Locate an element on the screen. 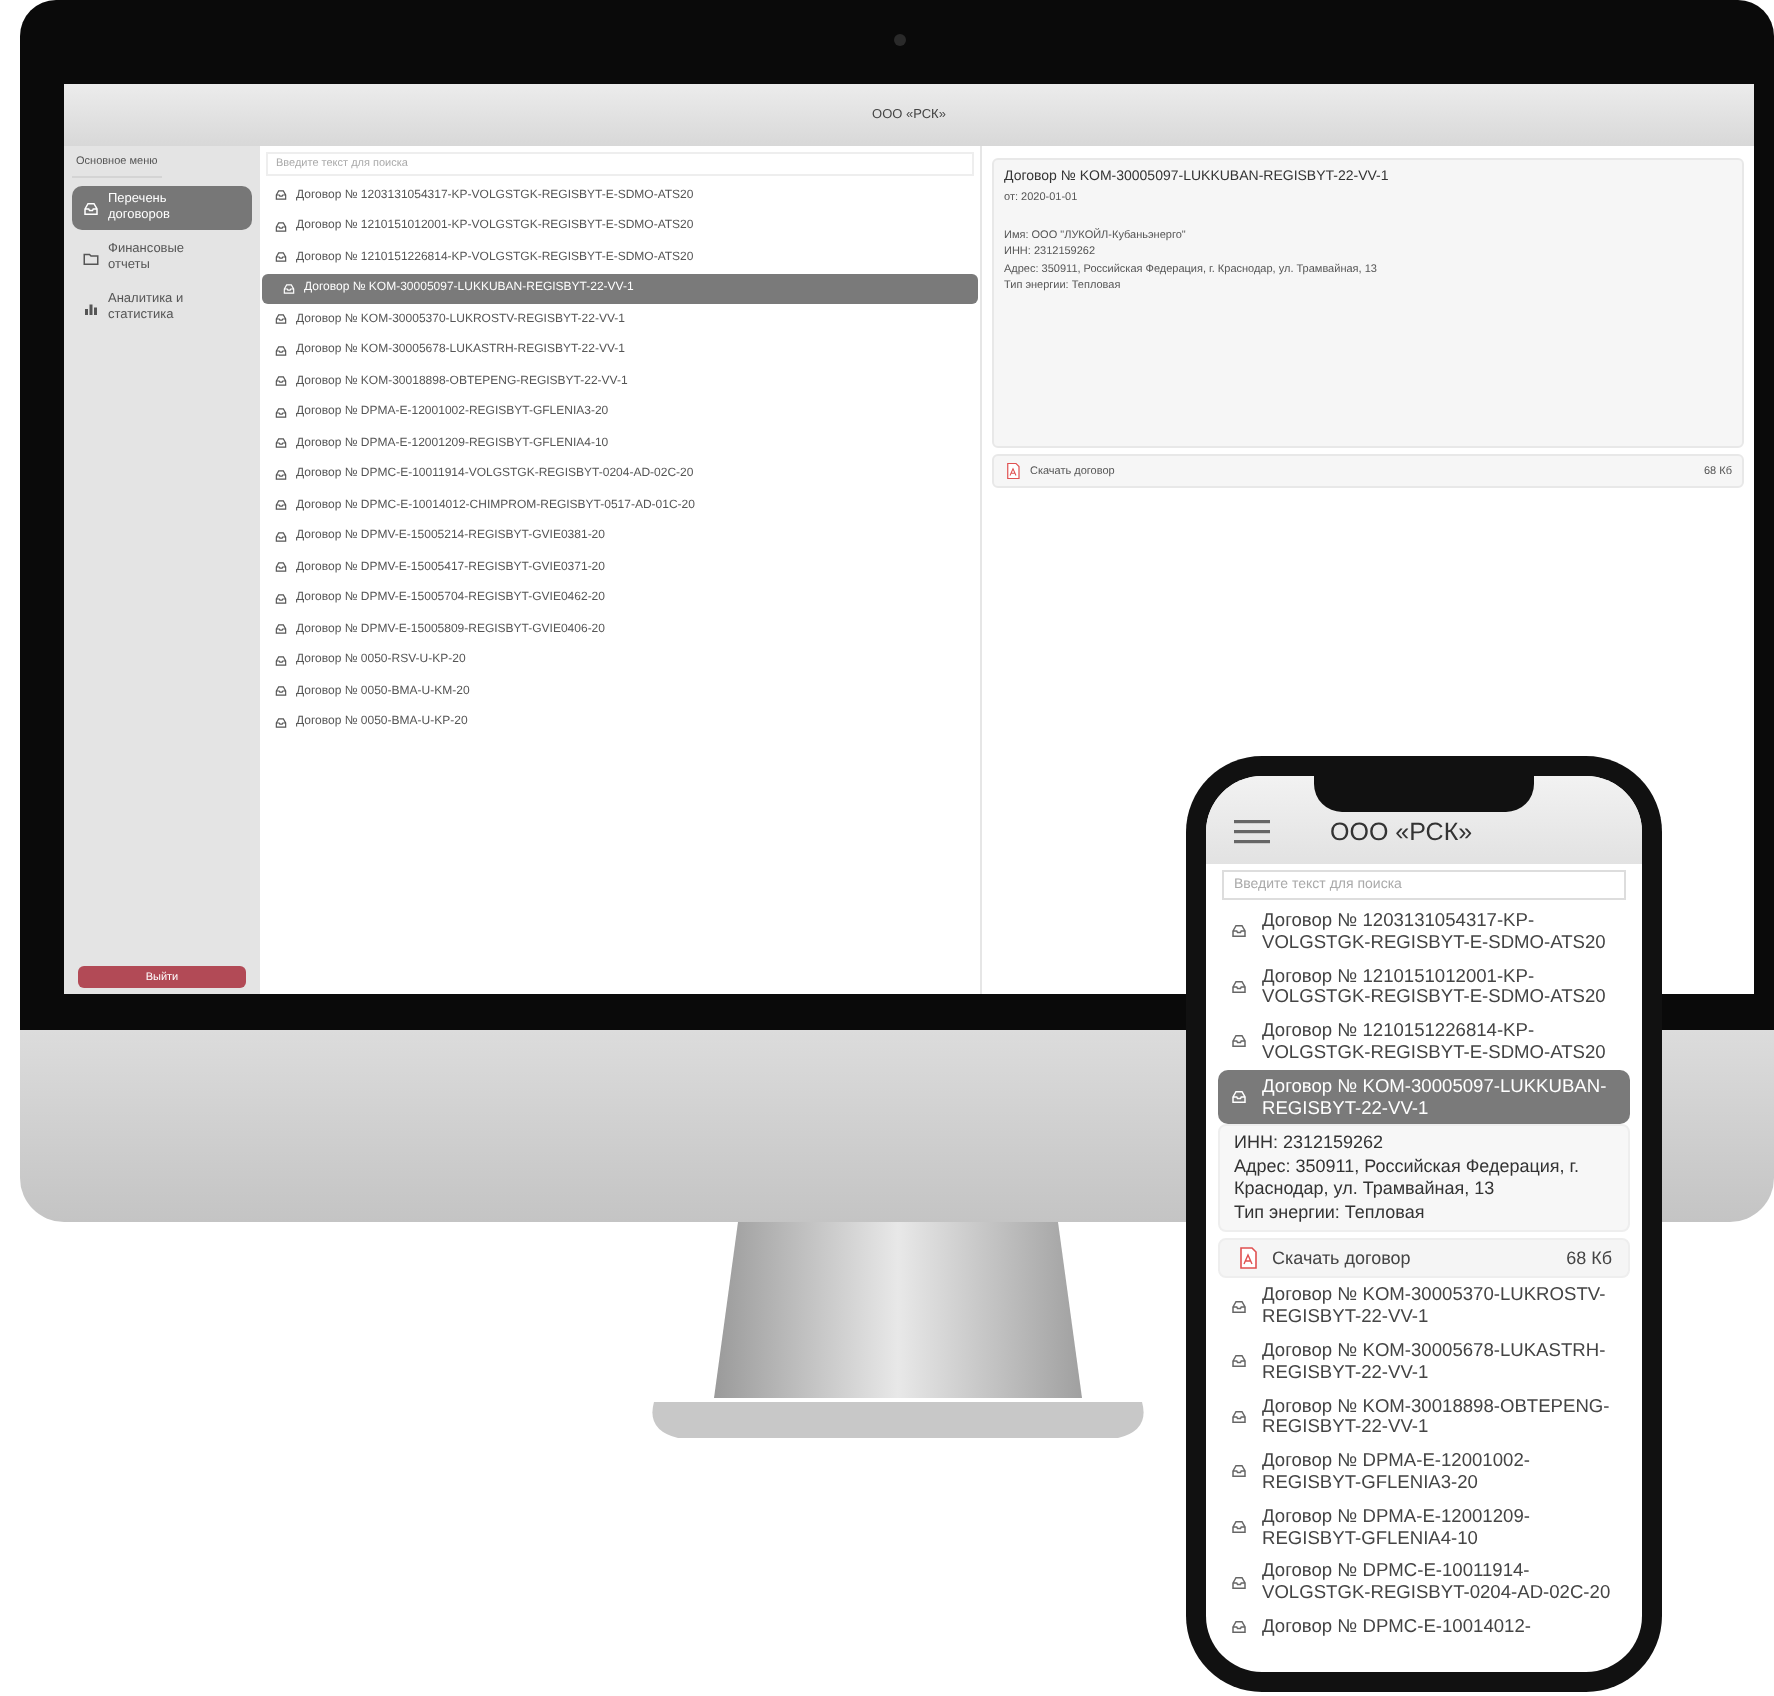 The width and height of the screenshot is (1774, 1696). contract-item: Договор № DPMC-E-10011914-VOLGSTGK-REGISBYT-0204-AD-02C-20 is located at coordinates (1424, 1582).